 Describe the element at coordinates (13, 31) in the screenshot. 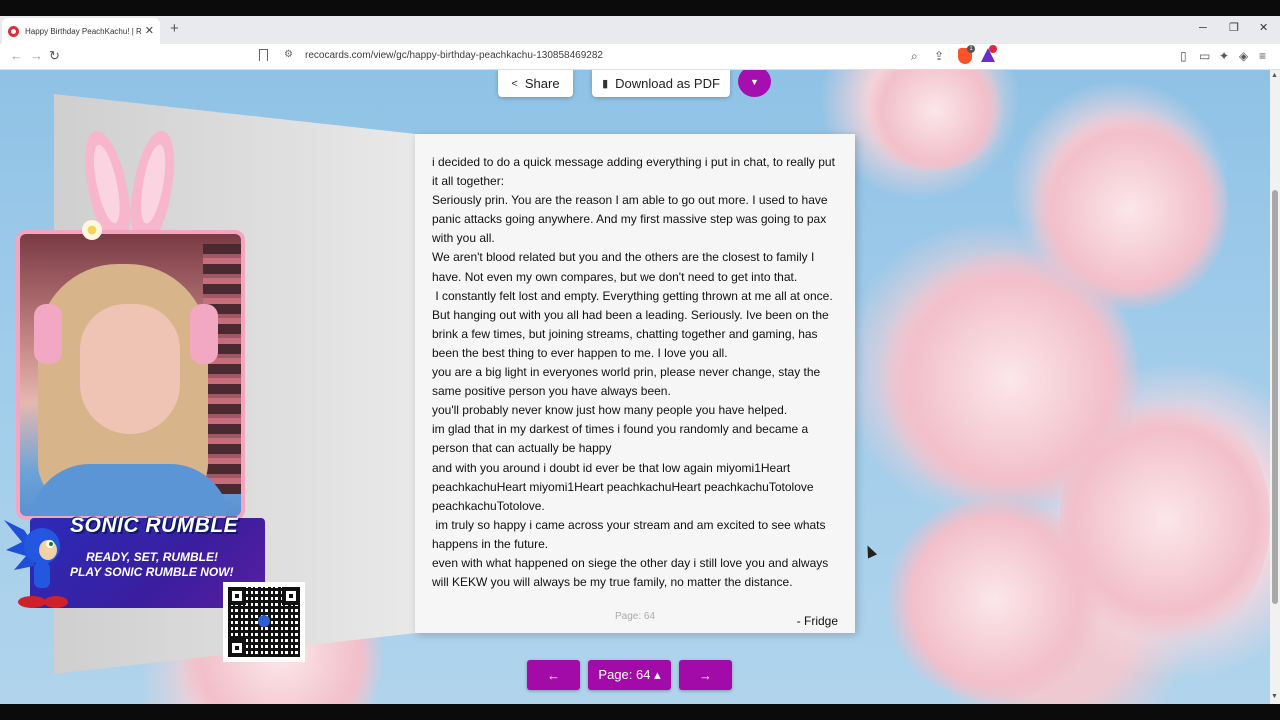

I see `site-favicon-icon` at that location.